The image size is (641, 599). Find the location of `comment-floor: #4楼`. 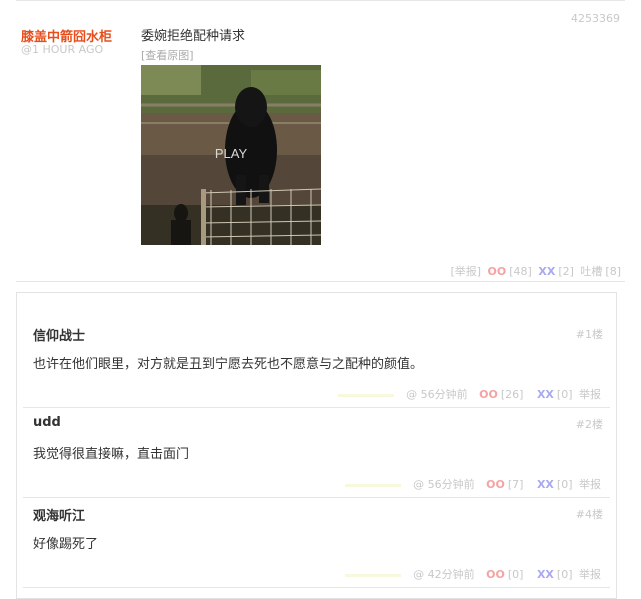

comment-floor: #4楼 is located at coordinates (589, 514).